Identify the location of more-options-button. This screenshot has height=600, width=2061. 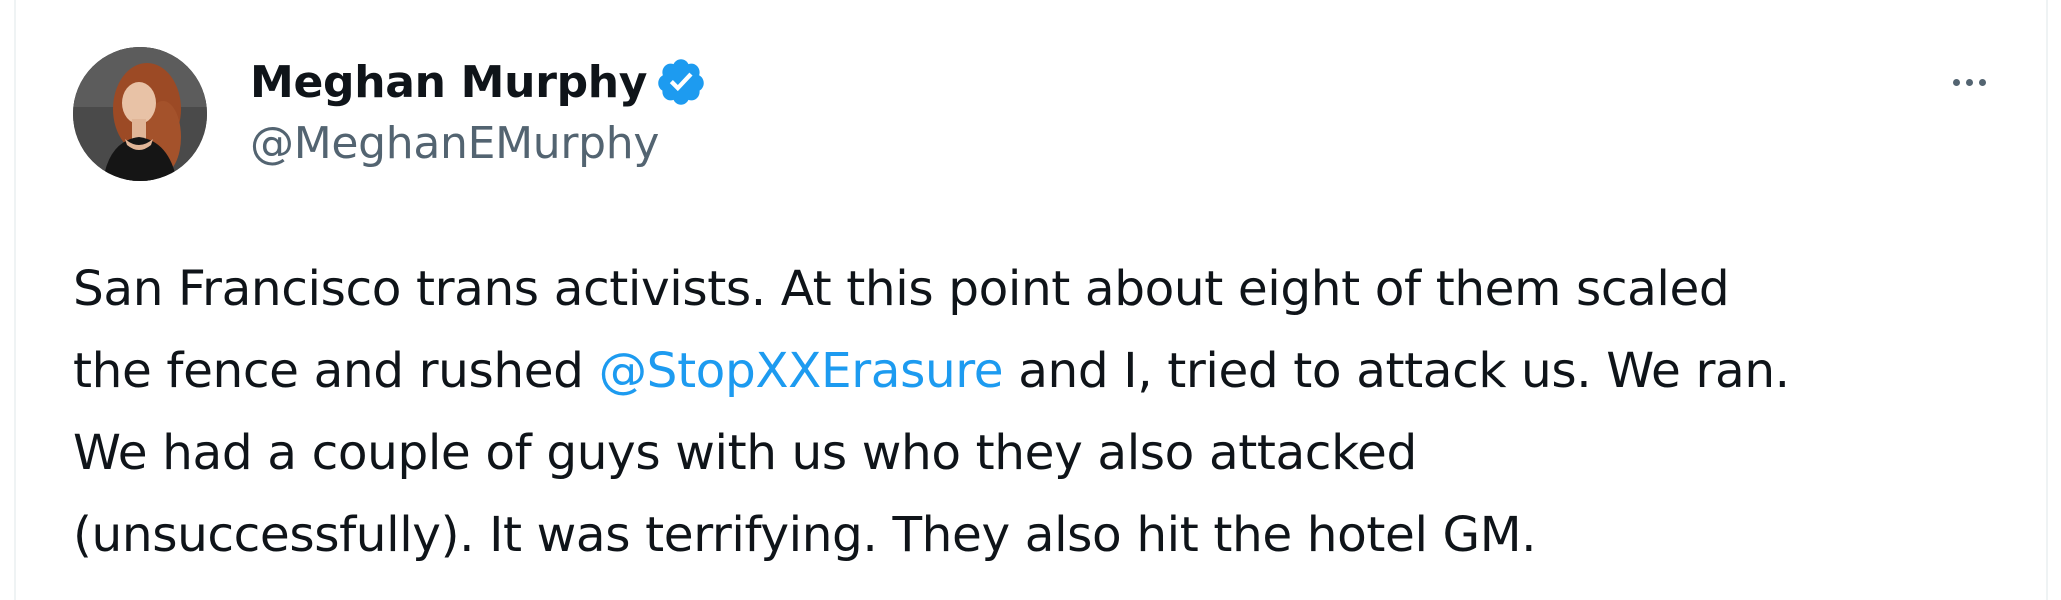
(1969, 82).